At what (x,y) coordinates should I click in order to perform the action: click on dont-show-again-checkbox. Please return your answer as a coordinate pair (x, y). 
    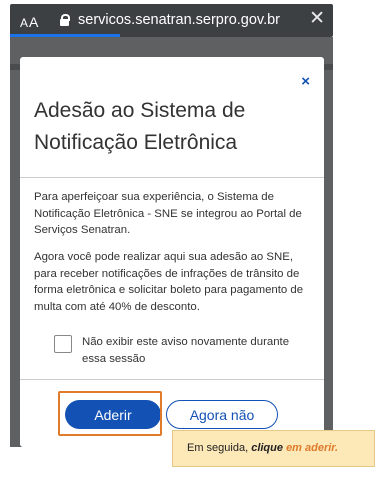
    Looking at the image, I should click on (63, 344).